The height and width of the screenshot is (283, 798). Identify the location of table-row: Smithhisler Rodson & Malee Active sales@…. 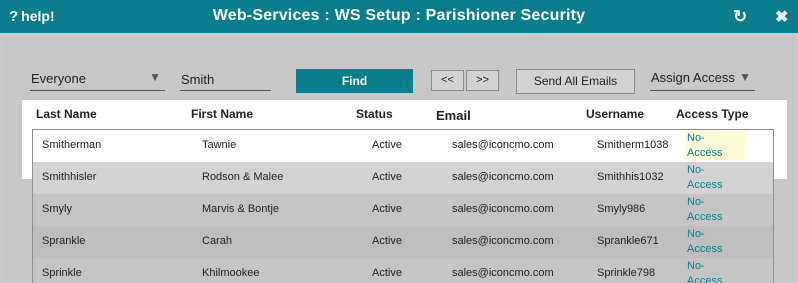
(403, 178).